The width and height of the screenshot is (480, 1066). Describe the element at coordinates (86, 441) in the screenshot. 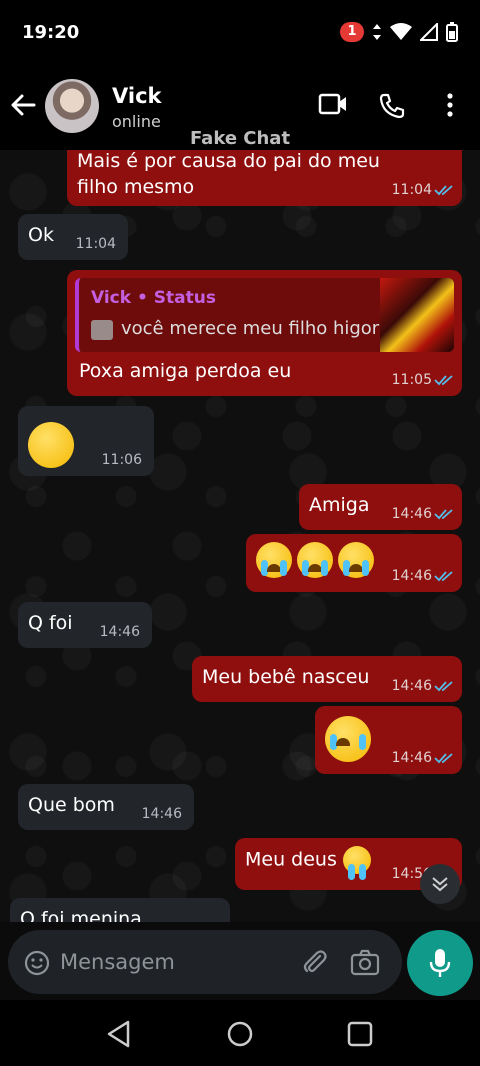

I see `message-bubble-incoming: 11:06` at that location.